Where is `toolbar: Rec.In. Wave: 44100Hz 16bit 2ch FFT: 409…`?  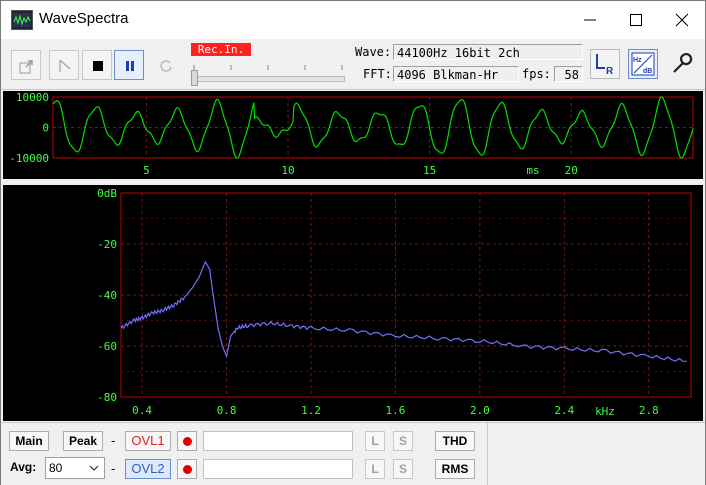 toolbar: Rec.In. Wave: 44100Hz 16bit 2ch FFT: 409… is located at coordinates (353, 64).